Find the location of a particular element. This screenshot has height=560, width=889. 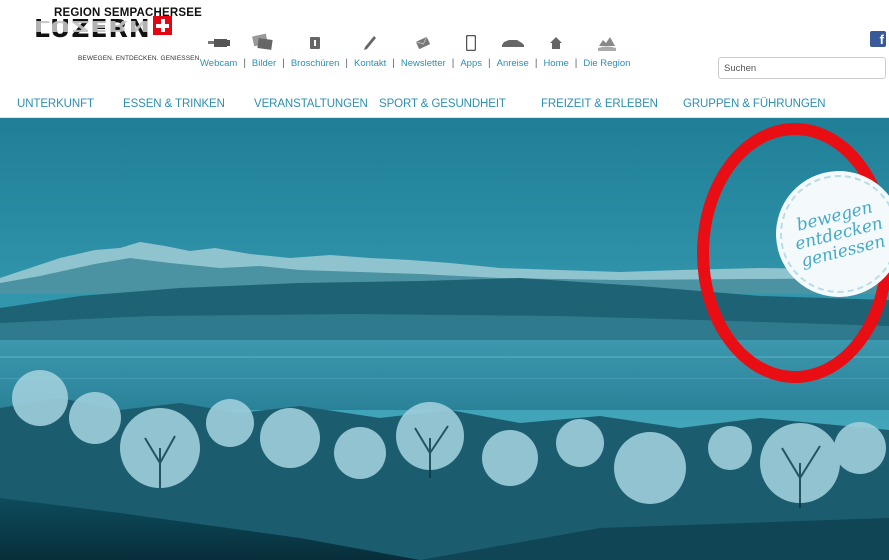

smartphone-icon is located at coordinates (471, 43).